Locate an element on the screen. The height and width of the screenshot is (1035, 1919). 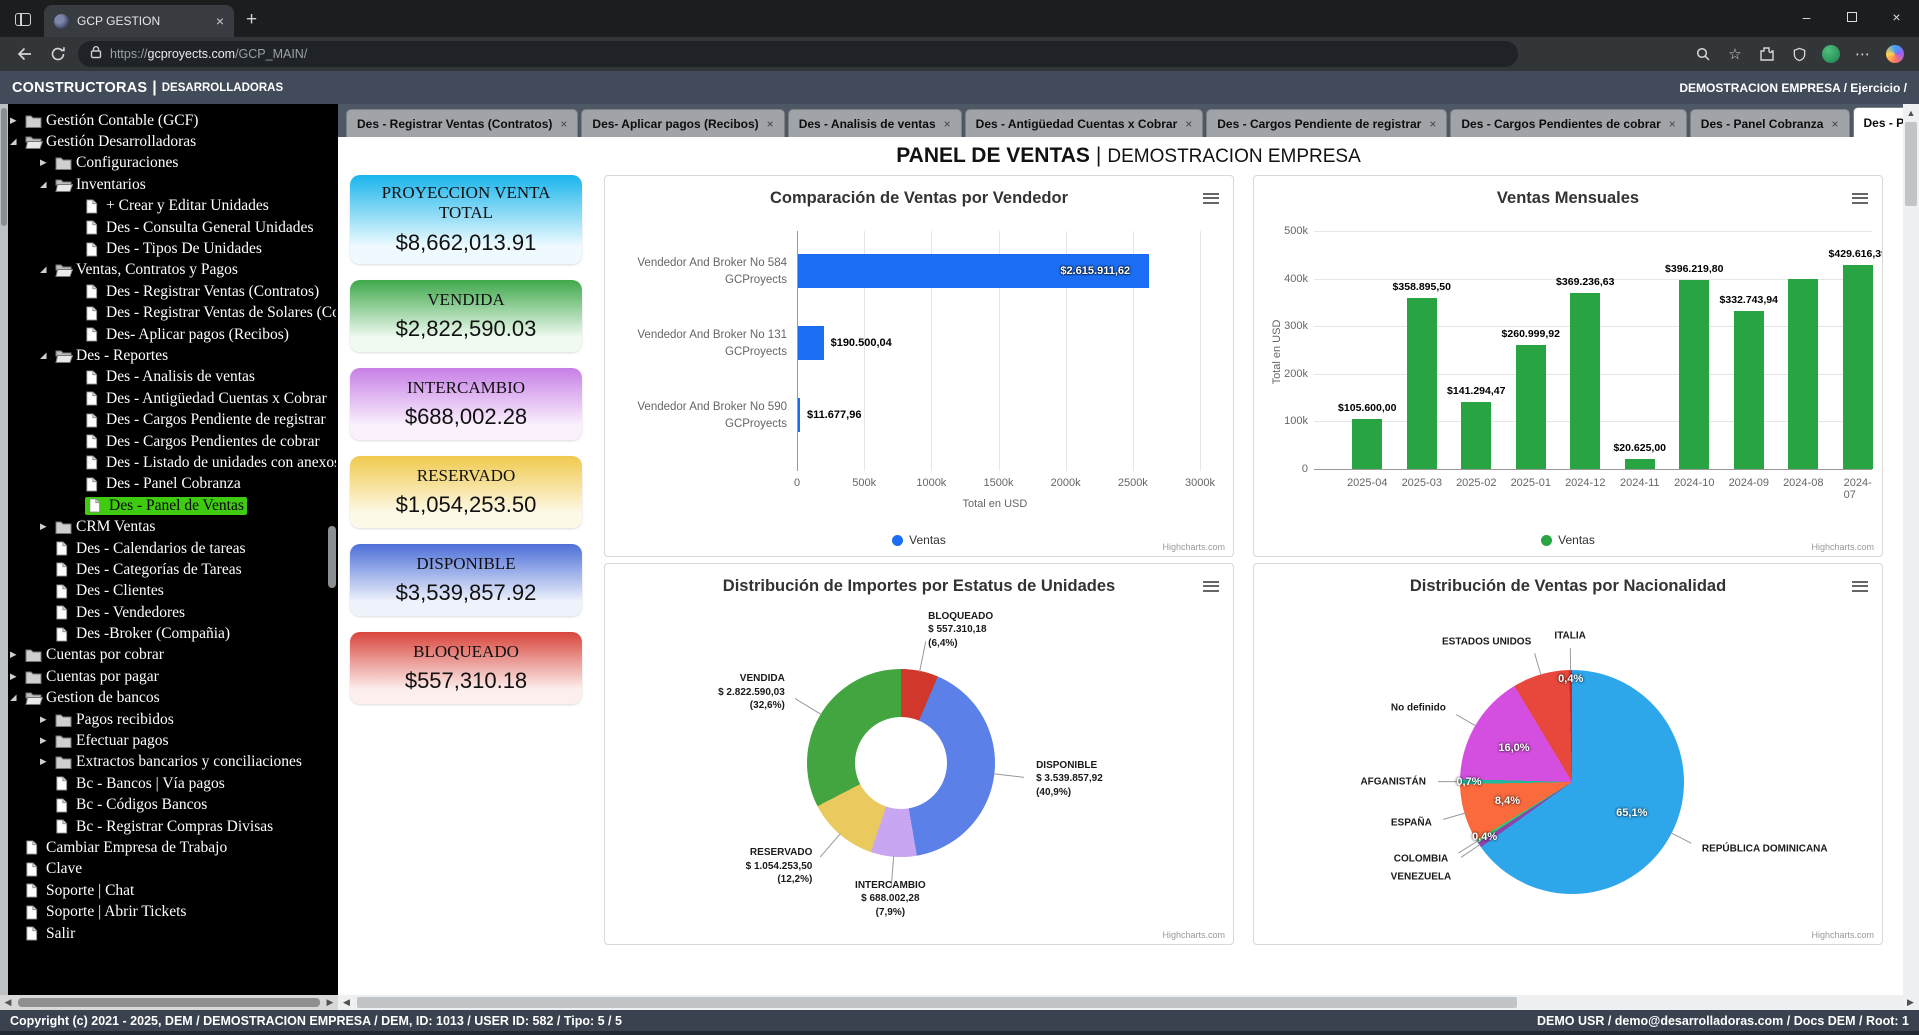
sidebar-item: Des - Clientes is located at coordinates (173, 591).